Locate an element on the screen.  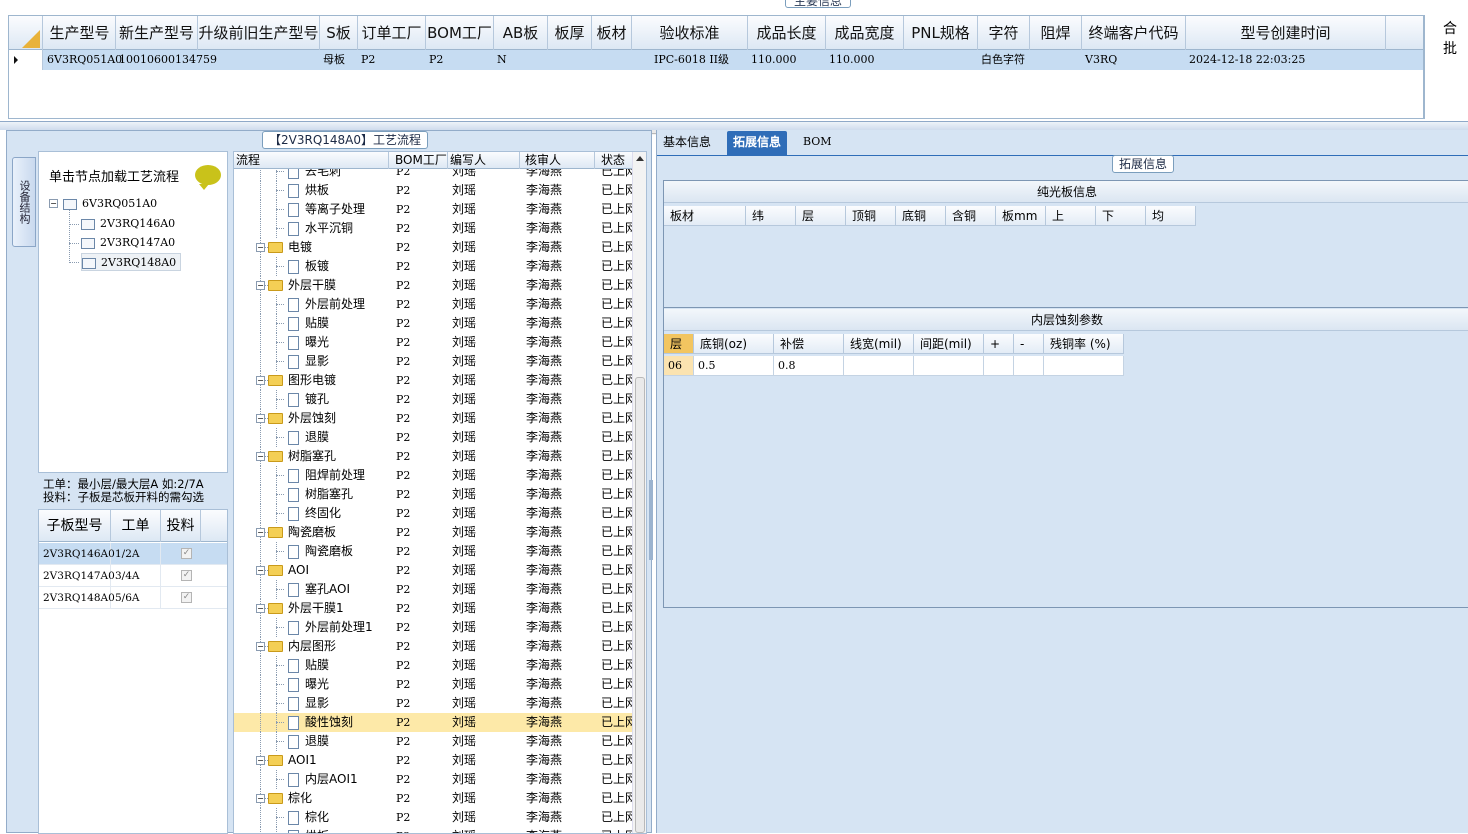
inner-col-header: 残铜率 (%) is located at coordinates (1084, 344).